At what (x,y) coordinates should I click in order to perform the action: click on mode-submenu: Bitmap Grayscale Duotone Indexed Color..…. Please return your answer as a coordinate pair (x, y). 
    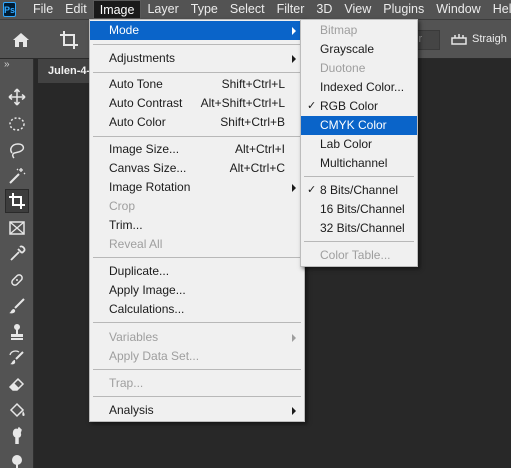
    Looking at the image, I should click on (359, 143).